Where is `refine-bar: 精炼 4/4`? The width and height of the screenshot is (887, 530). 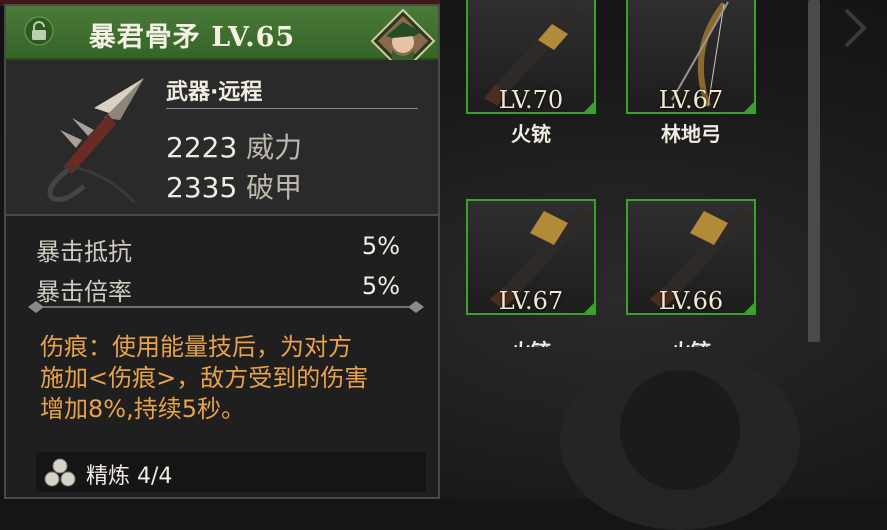
refine-bar: 精炼 4/4 is located at coordinates (231, 472).